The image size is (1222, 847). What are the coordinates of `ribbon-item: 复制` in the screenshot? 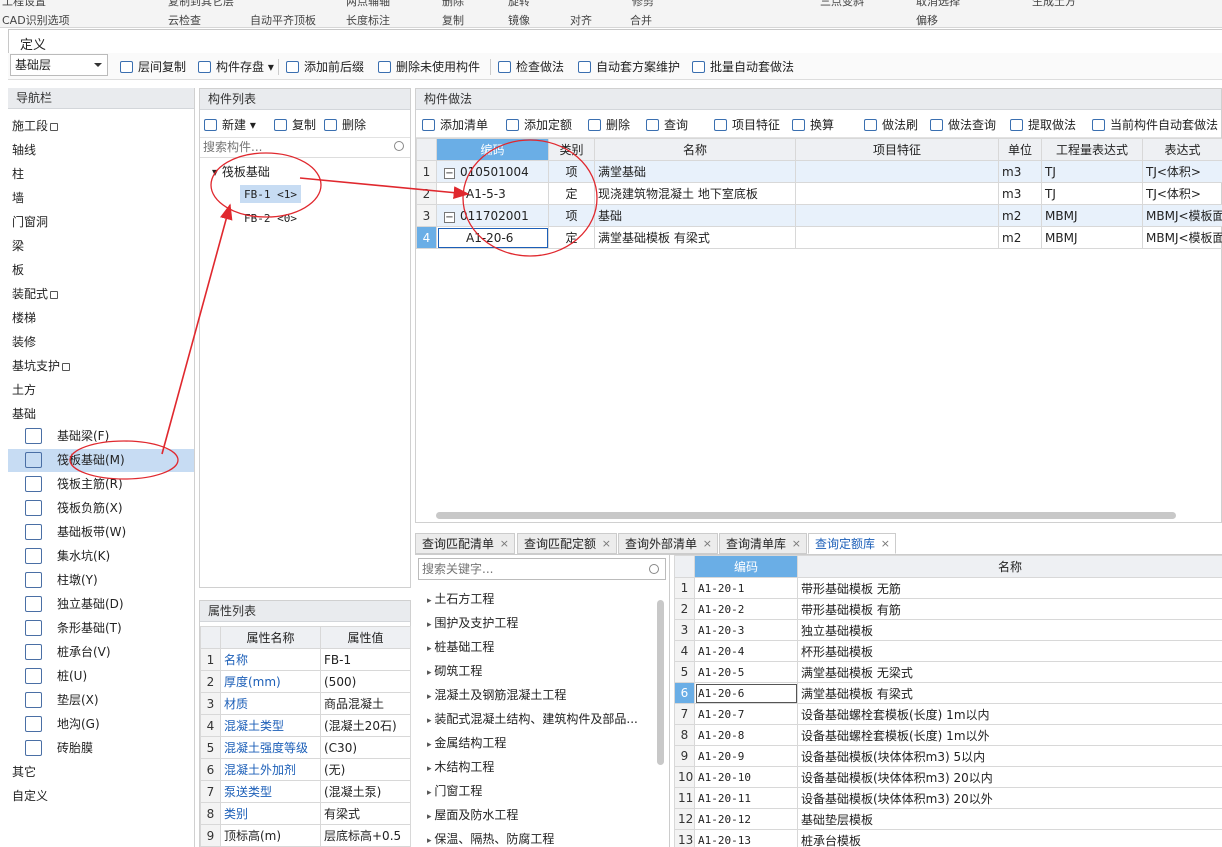 It's located at (453, 19).